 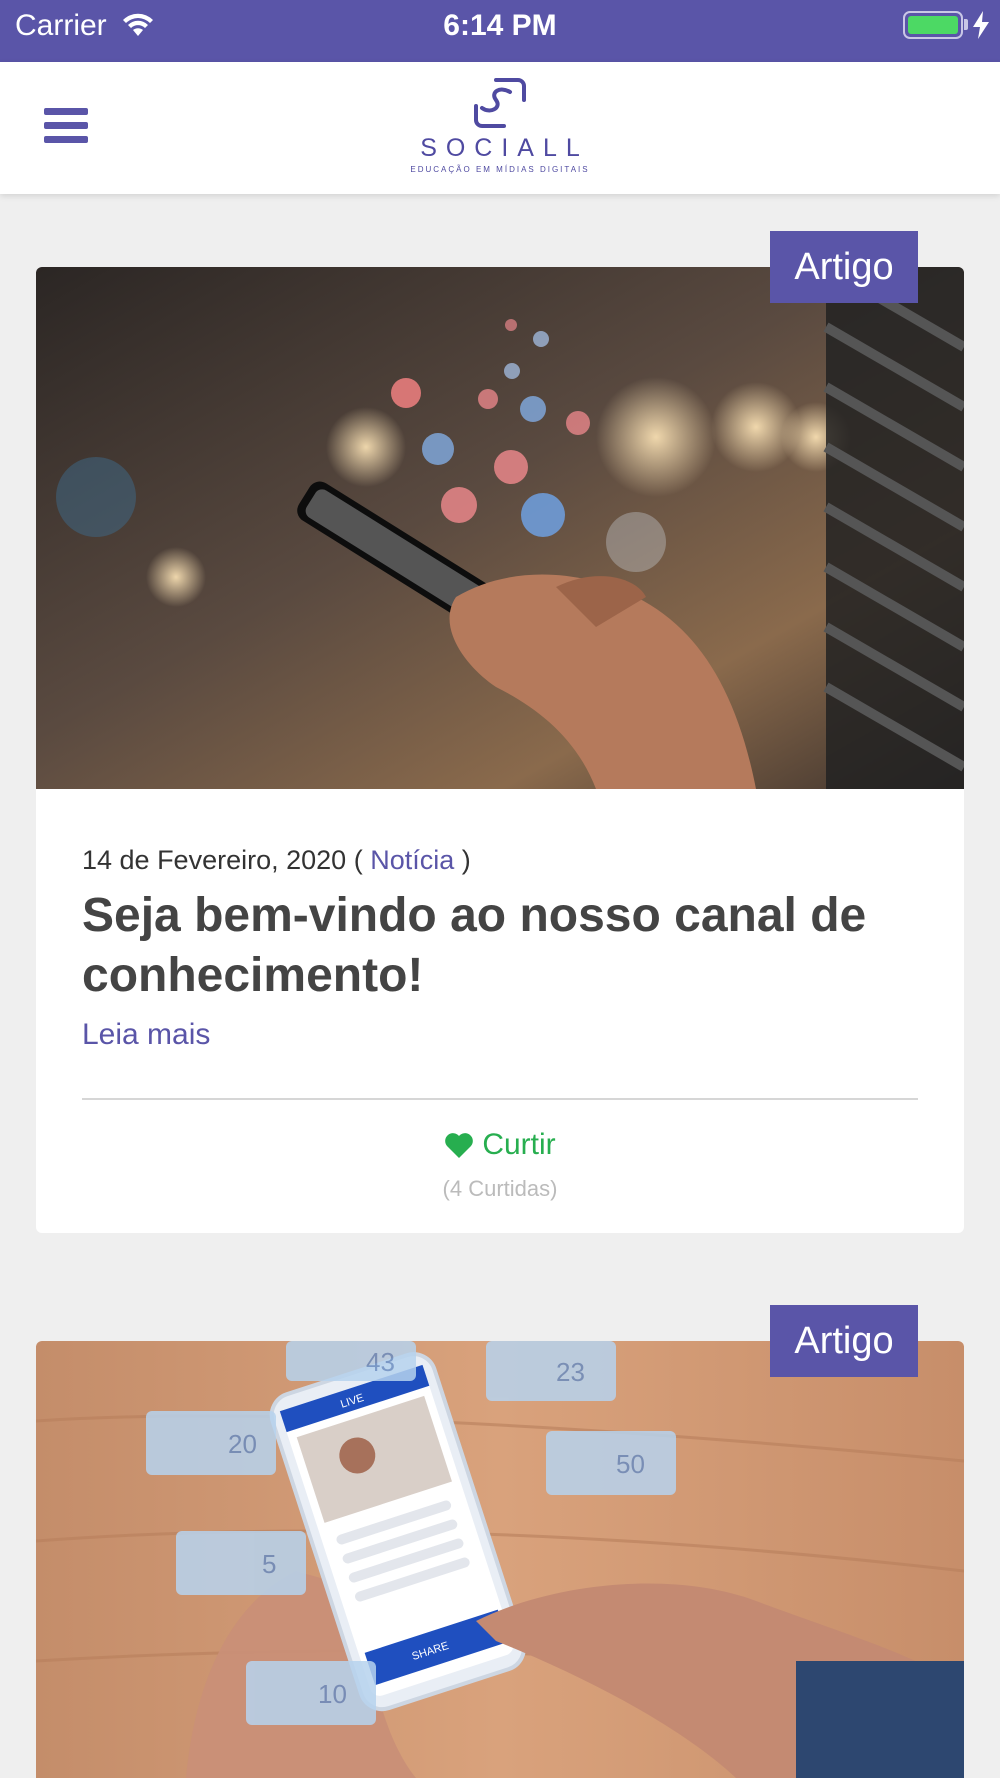 What do you see at coordinates (500, 1099) in the screenshot?
I see `divider` at bounding box center [500, 1099].